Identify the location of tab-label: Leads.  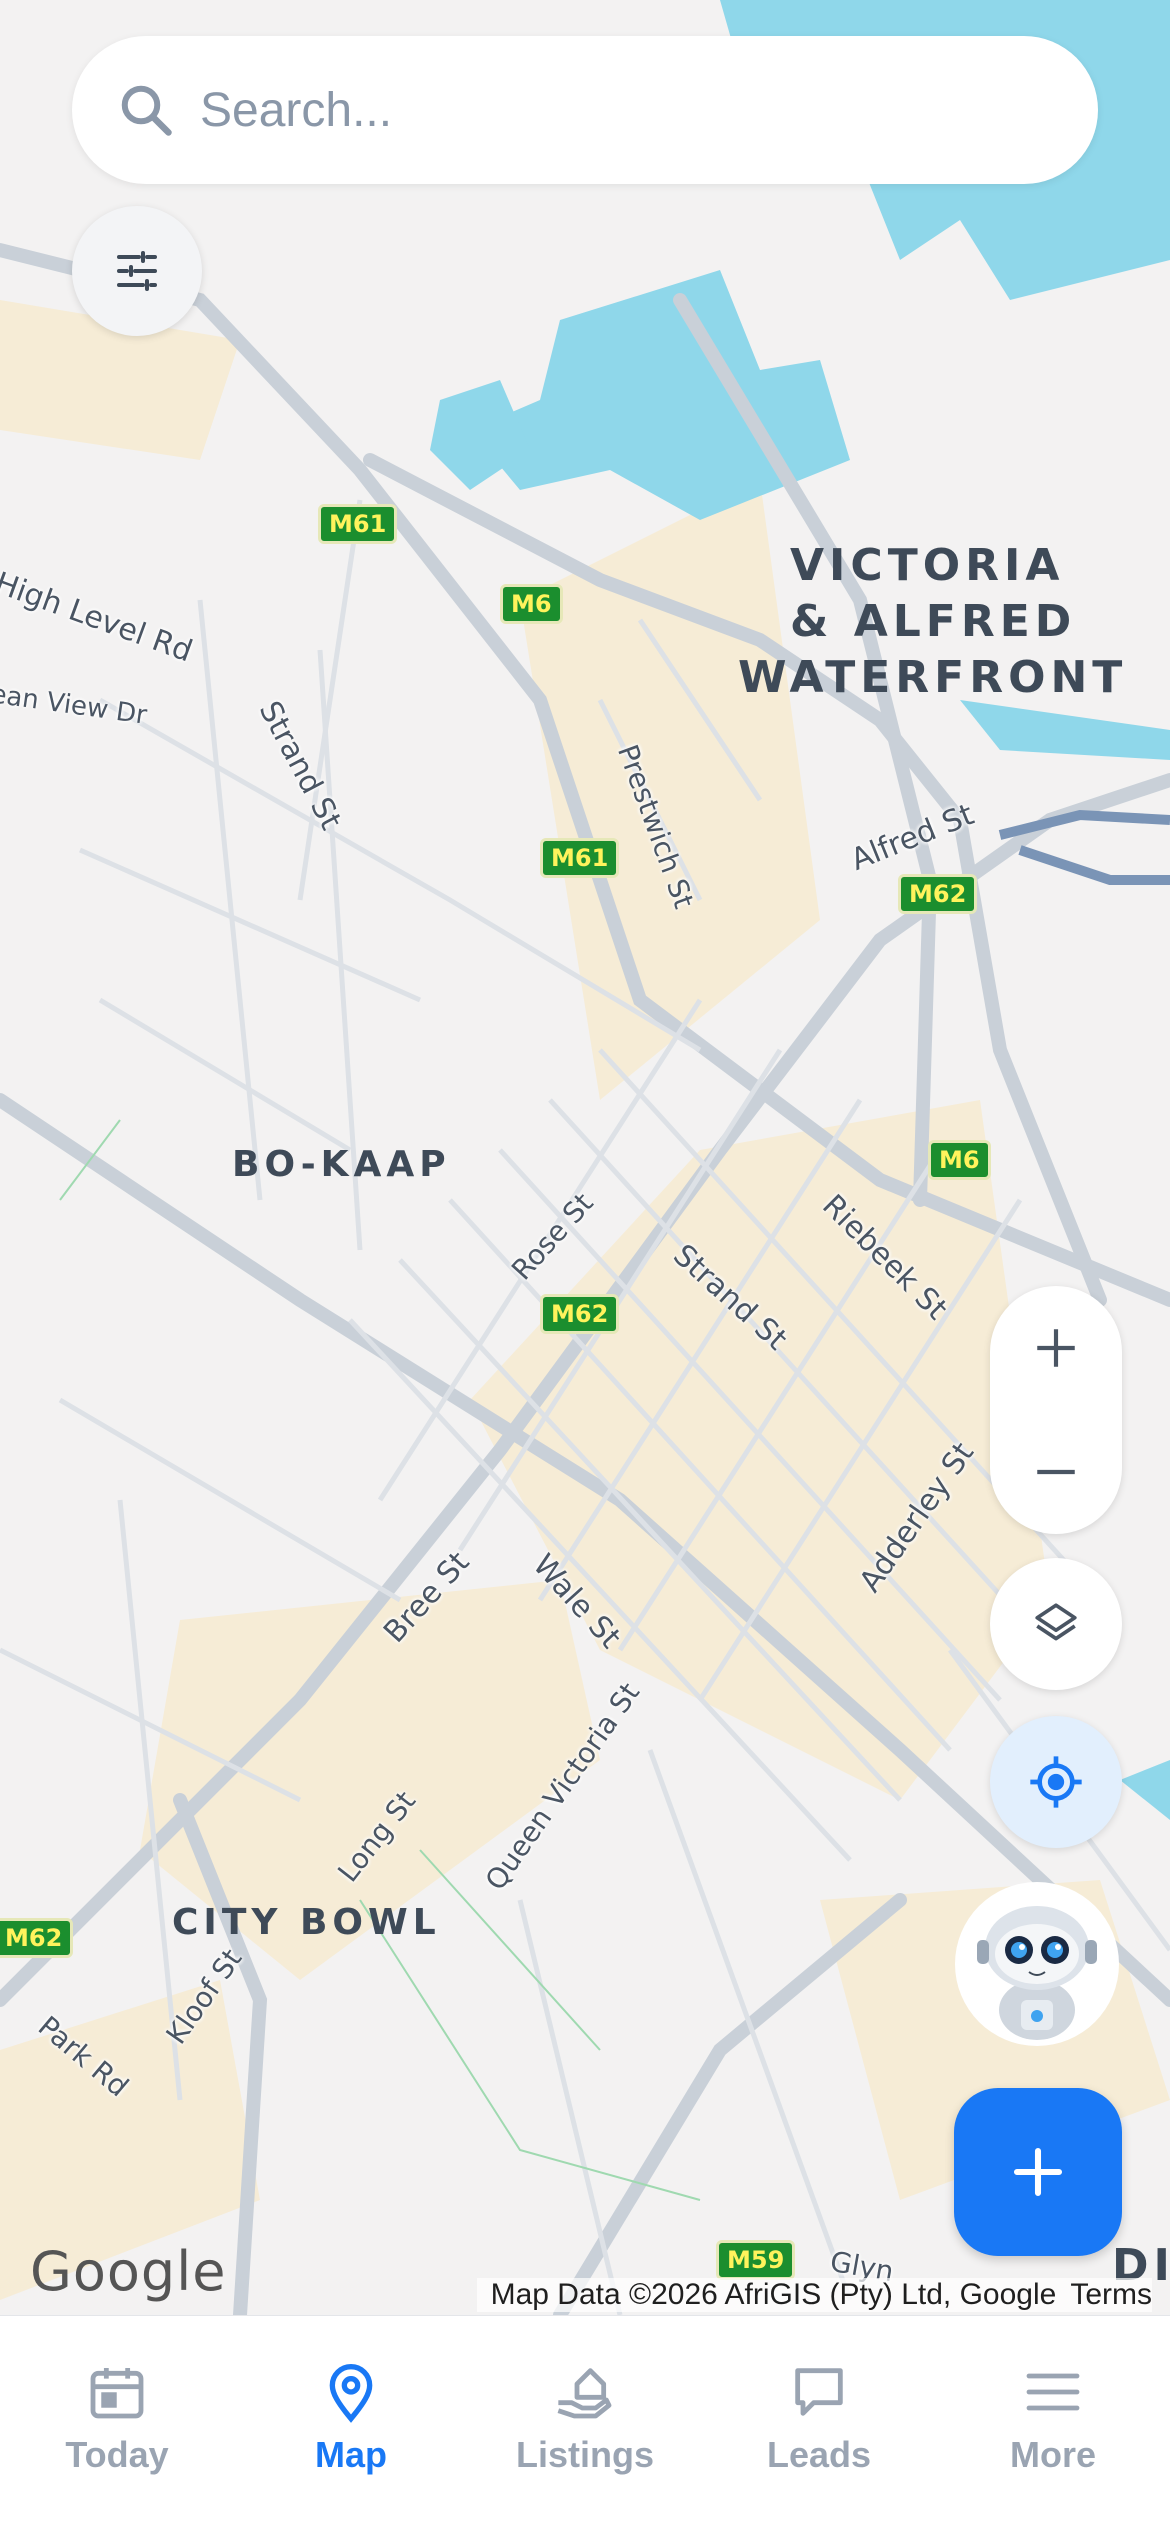
(819, 2454).